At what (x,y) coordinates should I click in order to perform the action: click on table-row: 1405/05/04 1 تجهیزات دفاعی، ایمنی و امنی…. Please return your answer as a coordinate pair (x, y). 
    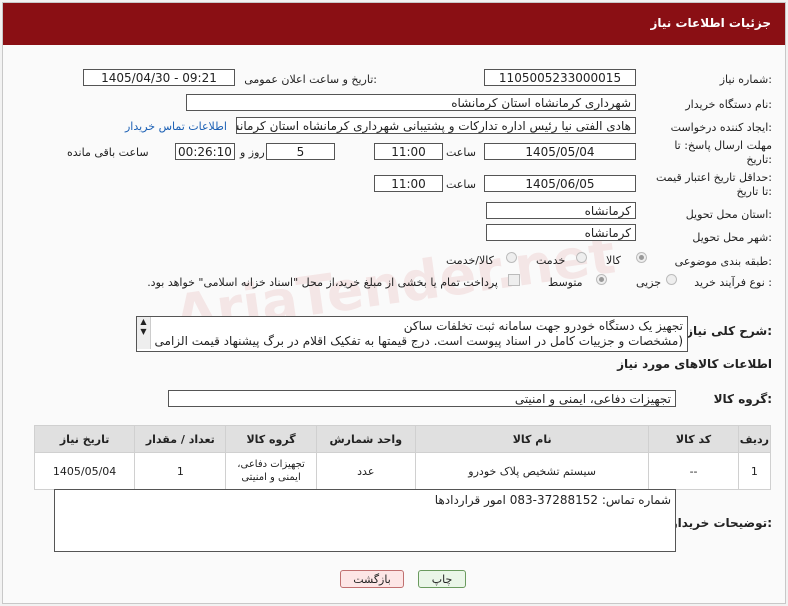
    Looking at the image, I should click on (402, 471).